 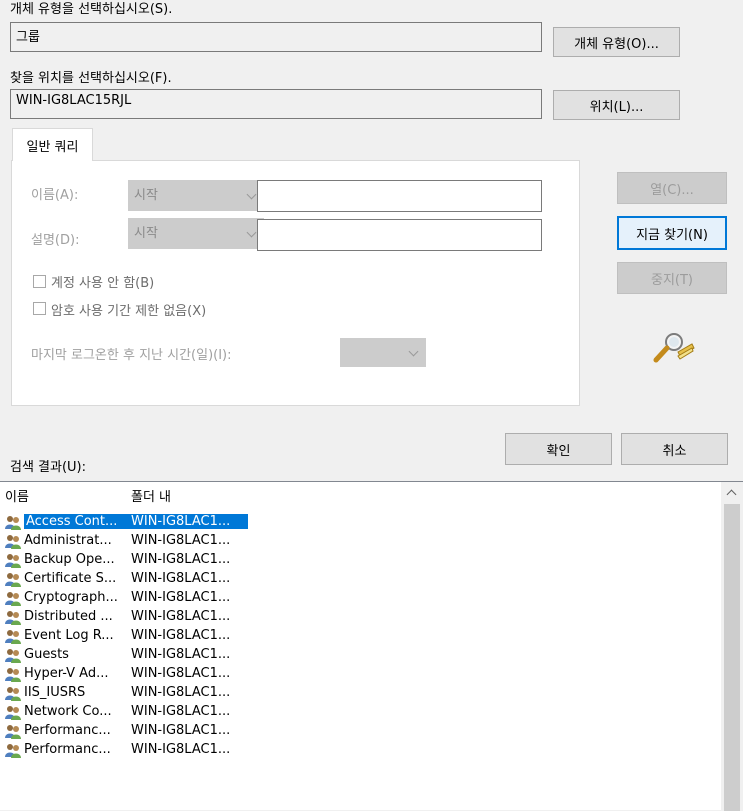 What do you see at coordinates (196, 233) in the screenshot?
I see `description-match-combo: 시작` at bounding box center [196, 233].